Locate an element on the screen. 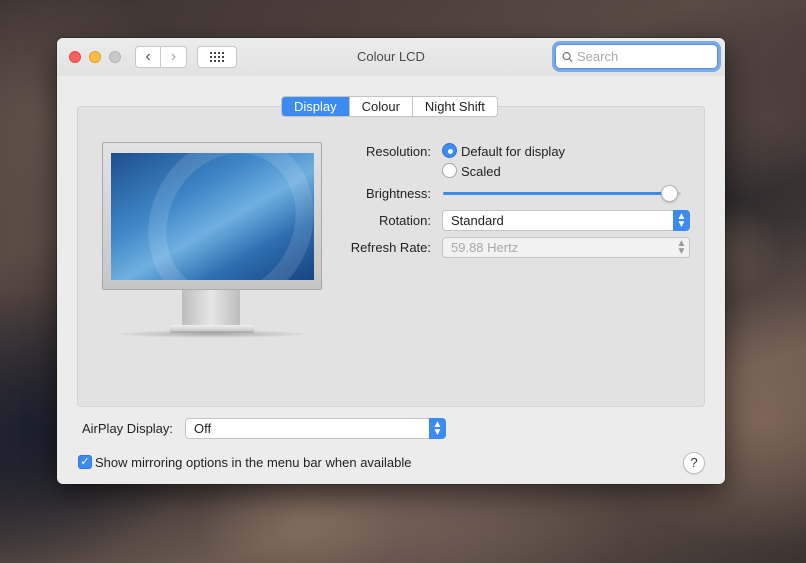  resolution-default-radio is located at coordinates (449, 150).